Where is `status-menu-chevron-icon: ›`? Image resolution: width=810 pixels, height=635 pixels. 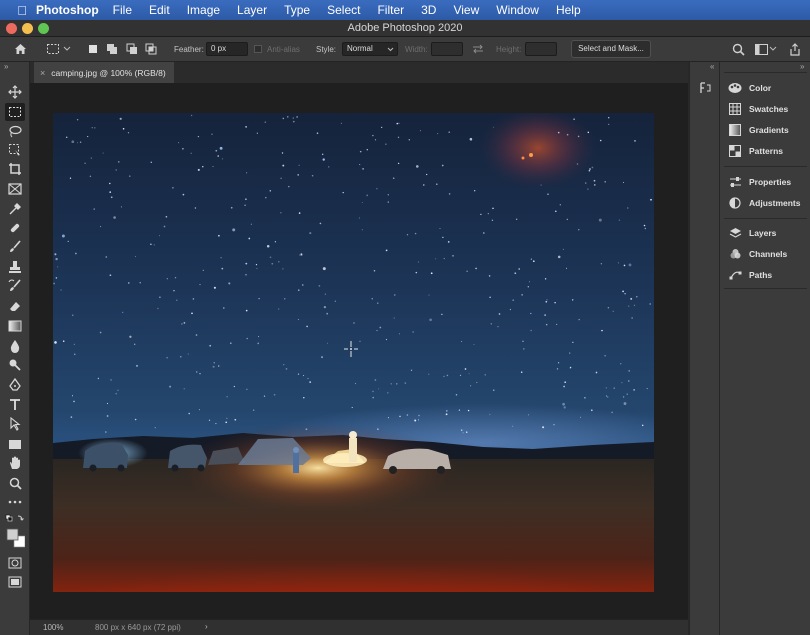 status-menu-chevron-icon: › is located at coordinates (206, 626).